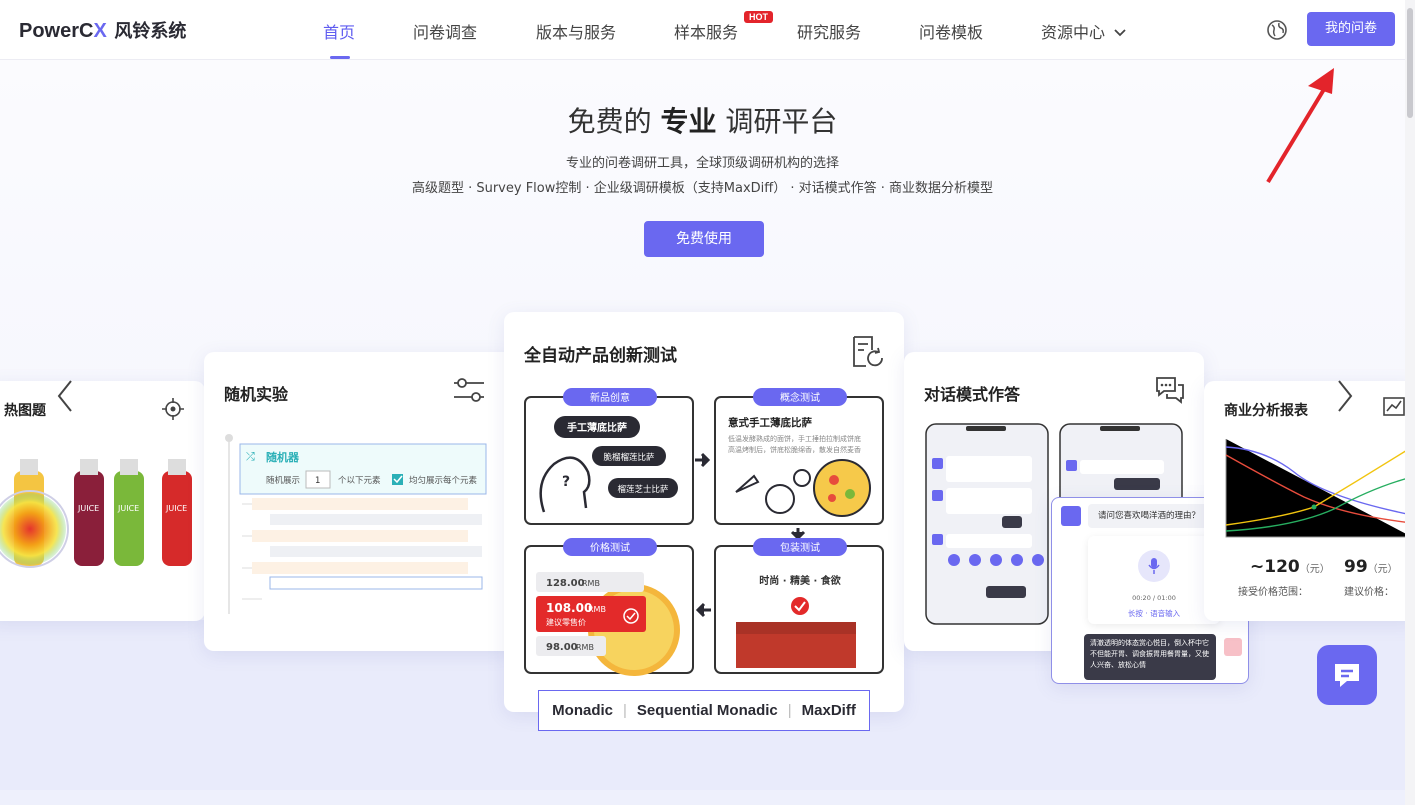 The width and height of the screenshot is (1415, 805). I want to click on hero-subtitle: 专业的问卷调研工具，全球顶级调研机构的选择, so click(702, 163).